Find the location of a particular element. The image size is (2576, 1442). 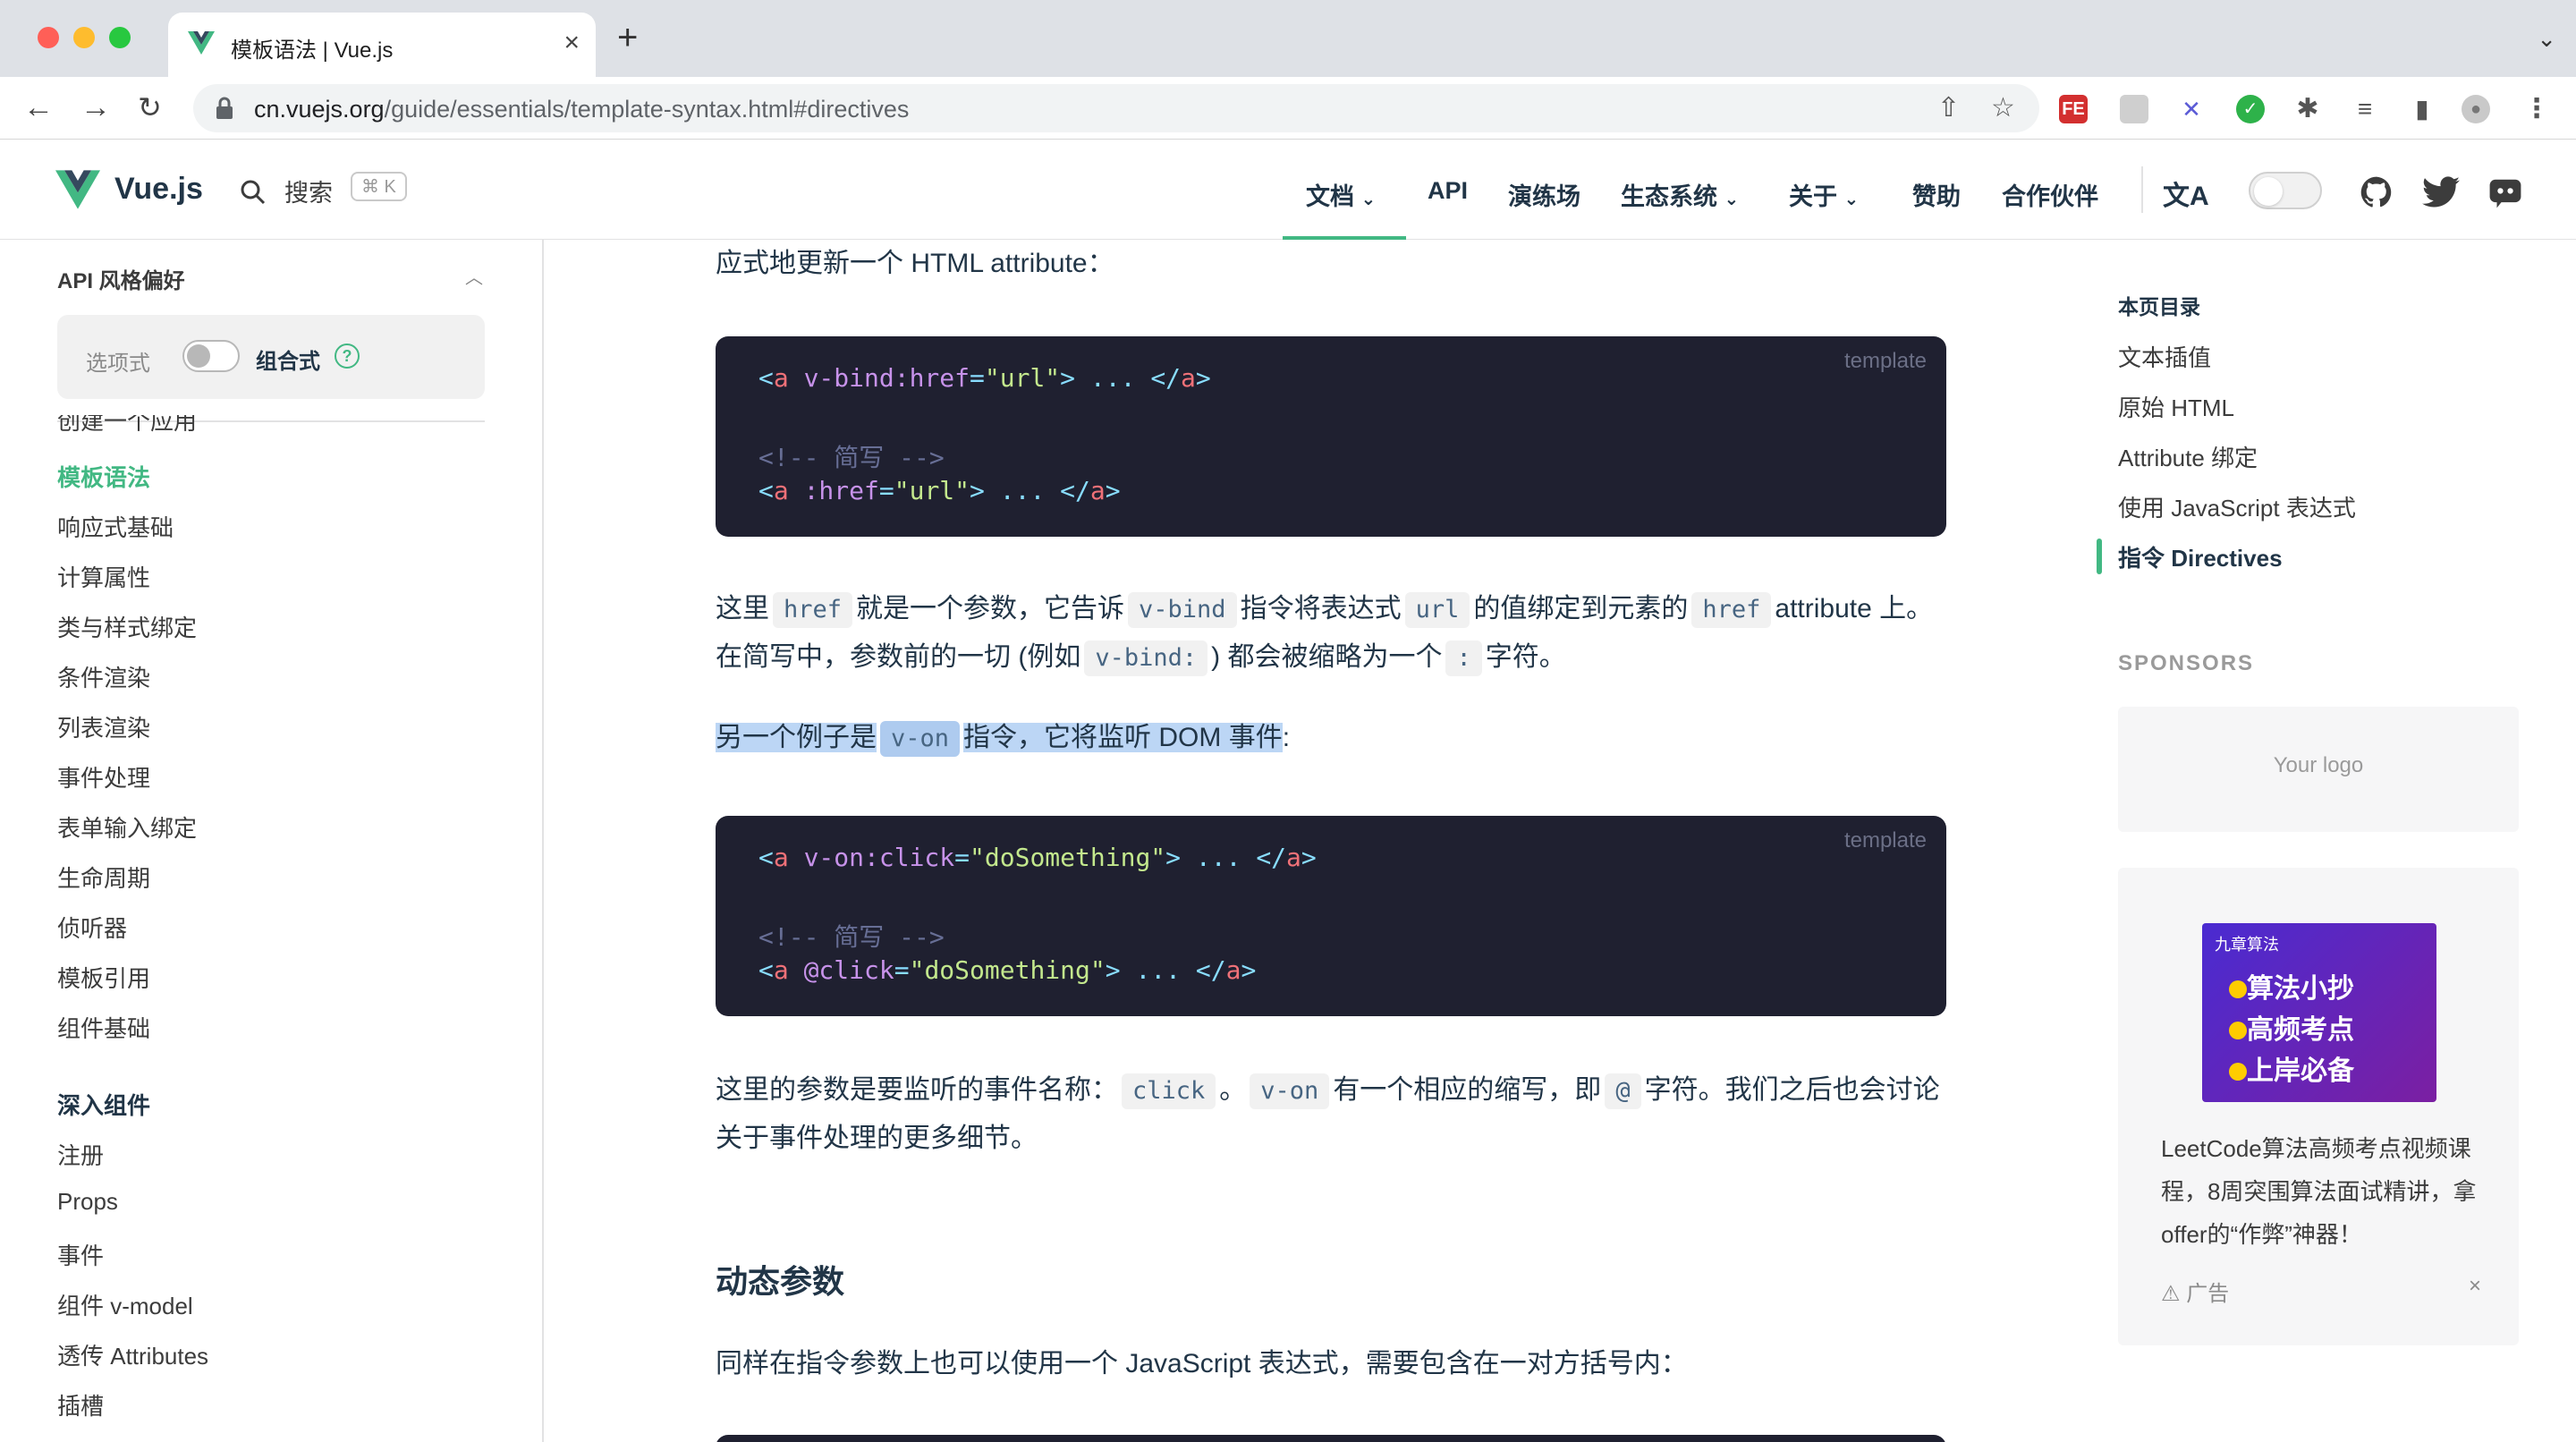

ad-image: 九章算法 算法小抄 高频考点 上岸必备 is located at coordinates (2319, 1012).